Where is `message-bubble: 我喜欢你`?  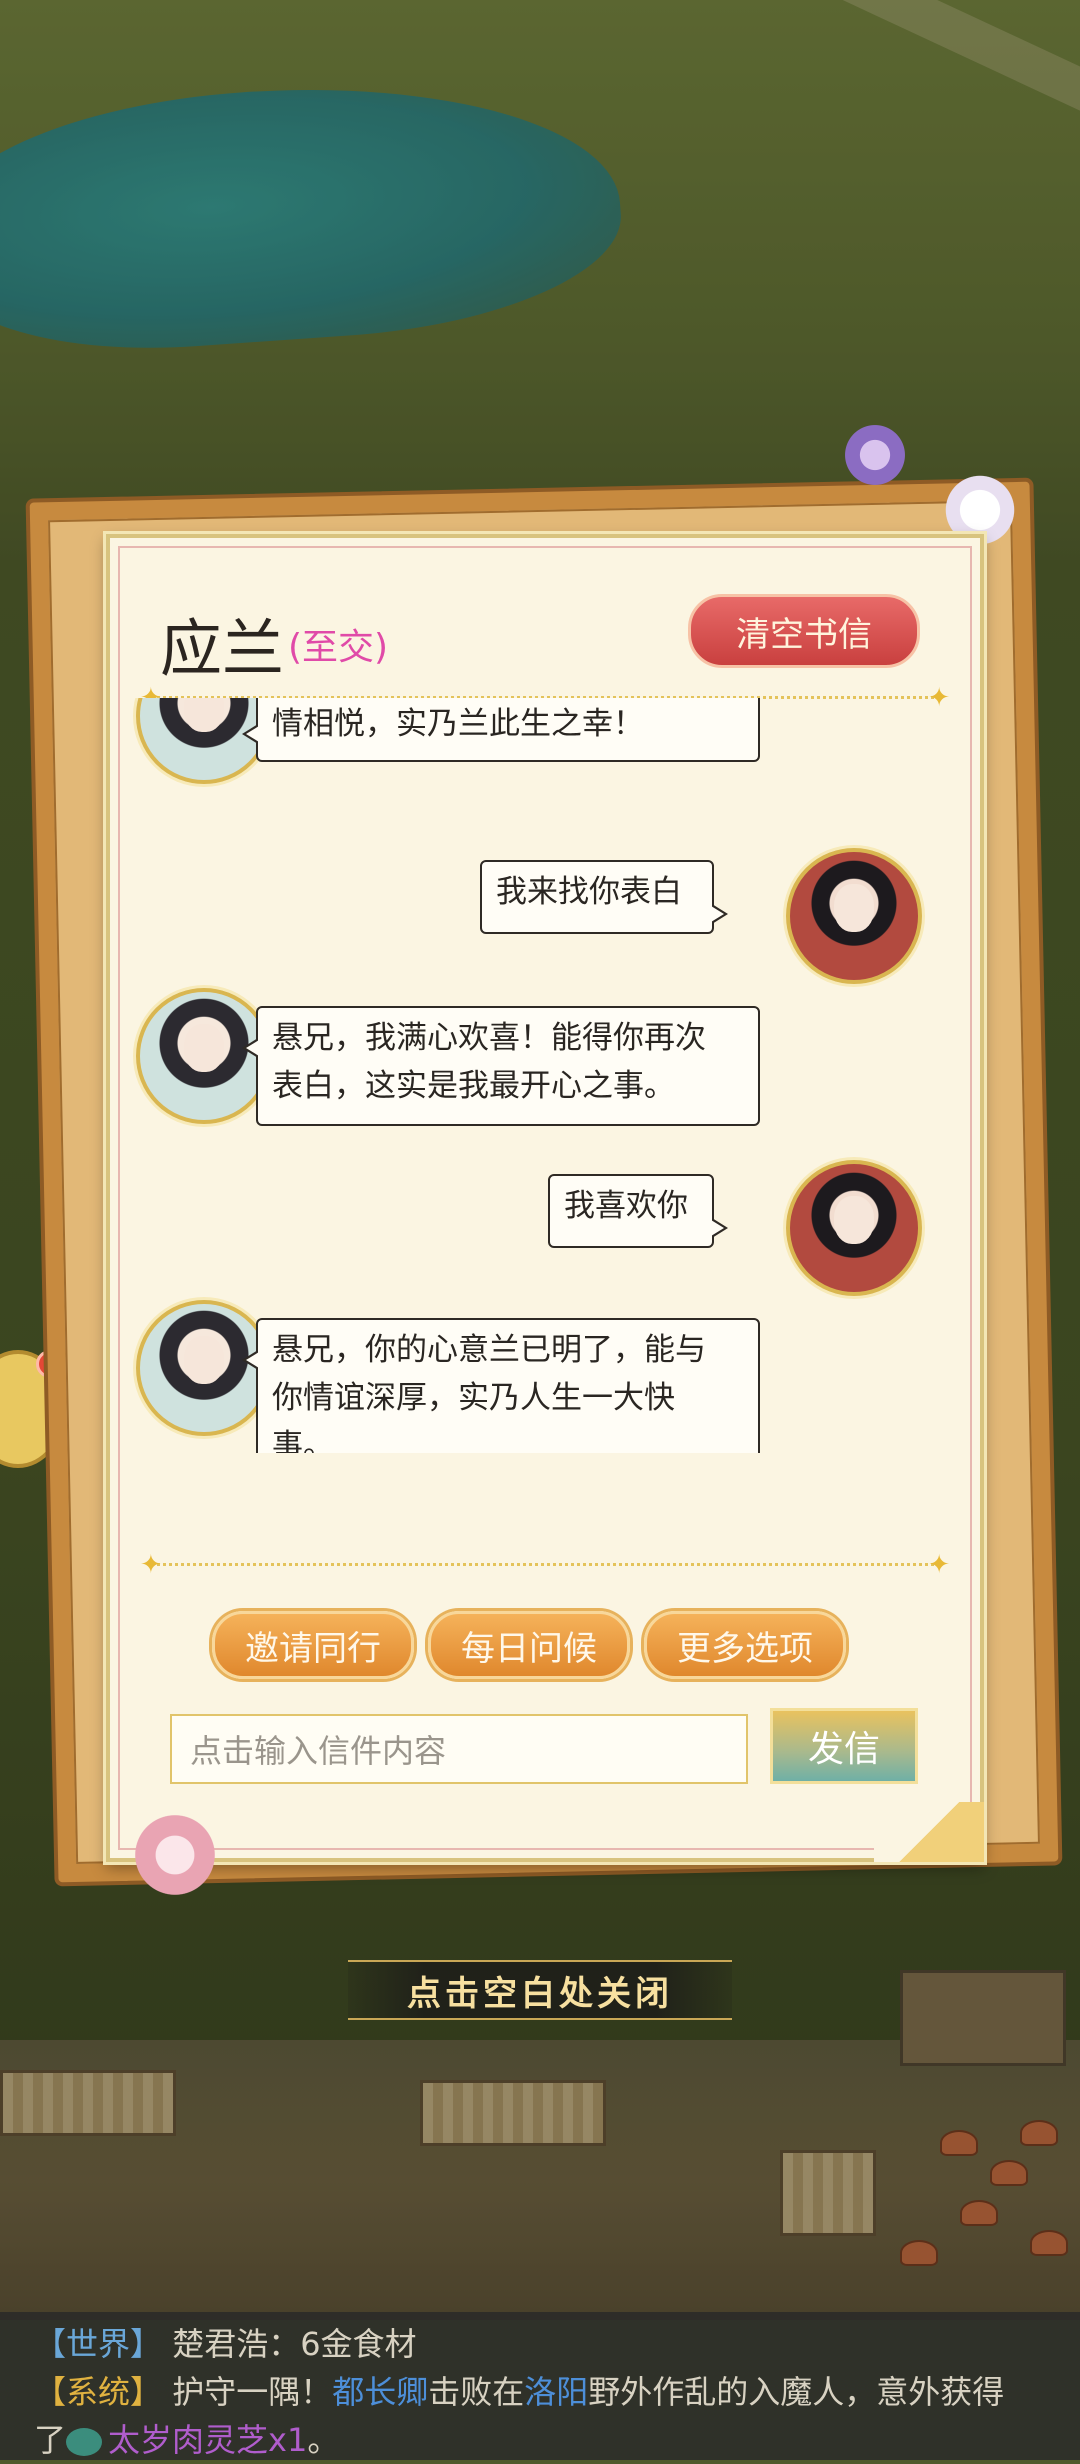
message-bubble: 我喜欢你 is located at coordinates (638, 1211).